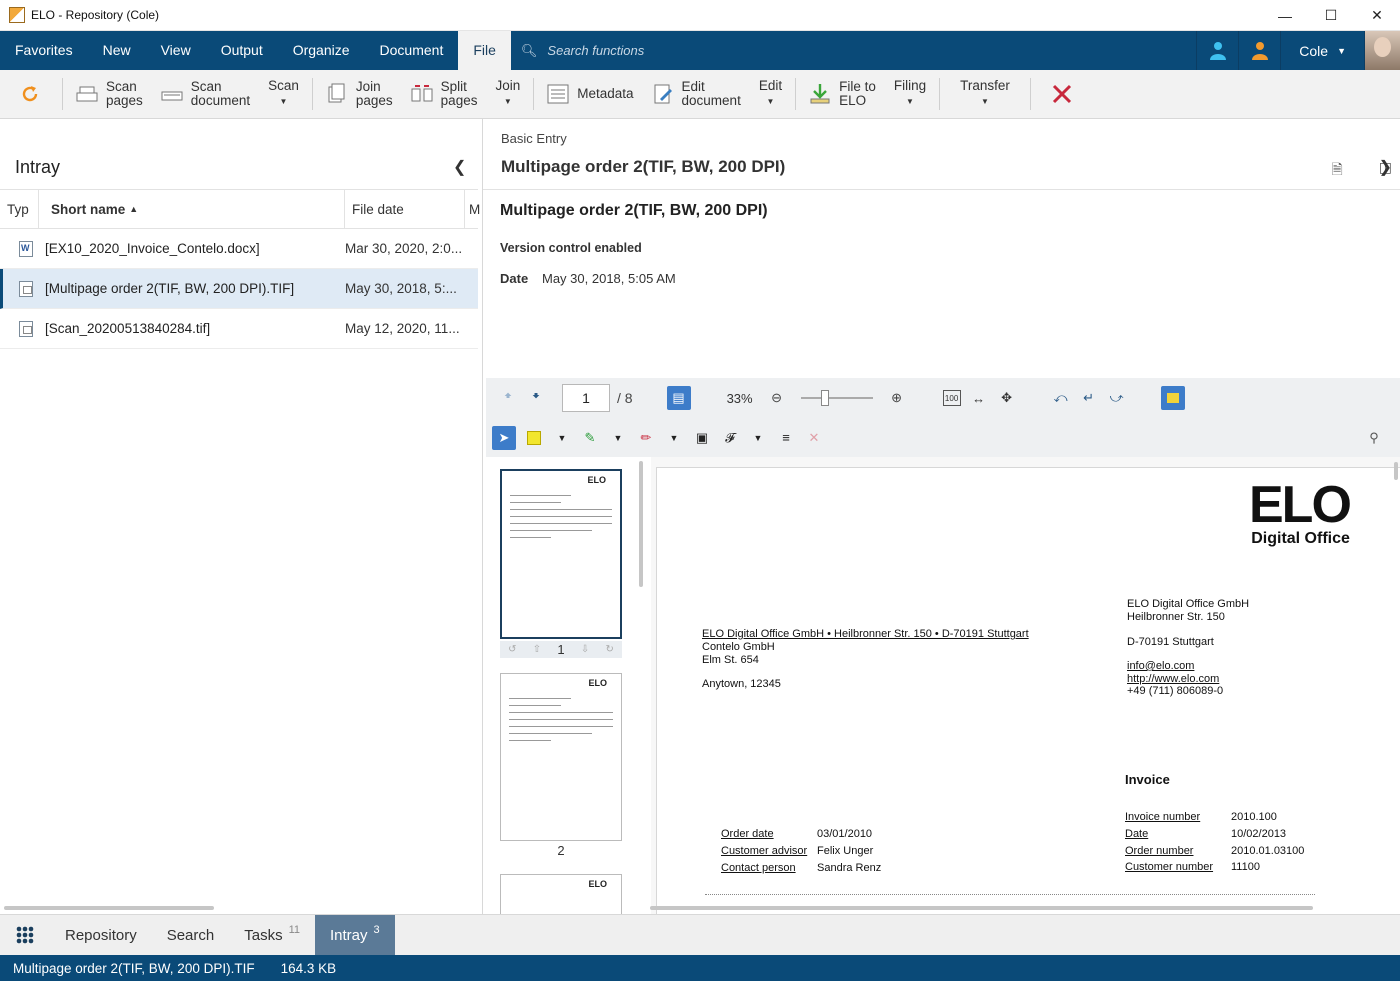 Image resolution: width=1400 pixels, height=981 pixels. Describe the element at coordinates (711, 93) in the screenshot. I see `edit-document-label: Edit document` at that location.